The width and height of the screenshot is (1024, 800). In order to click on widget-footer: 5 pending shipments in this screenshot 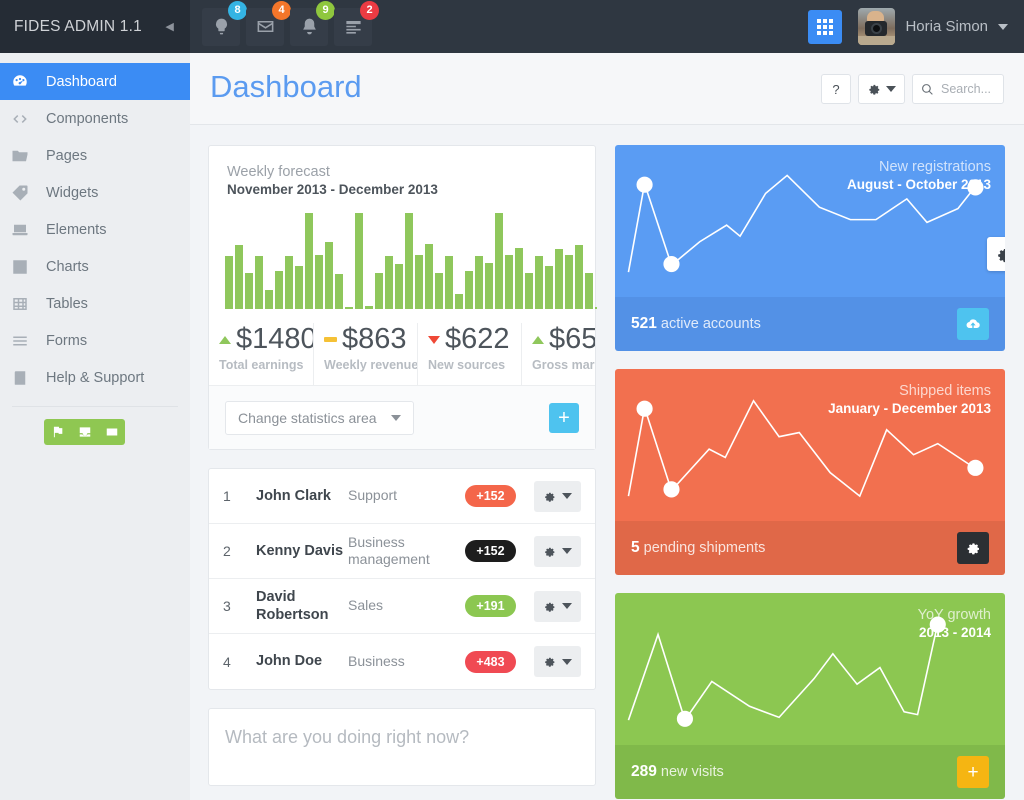, I will do `click(810, 548)`.